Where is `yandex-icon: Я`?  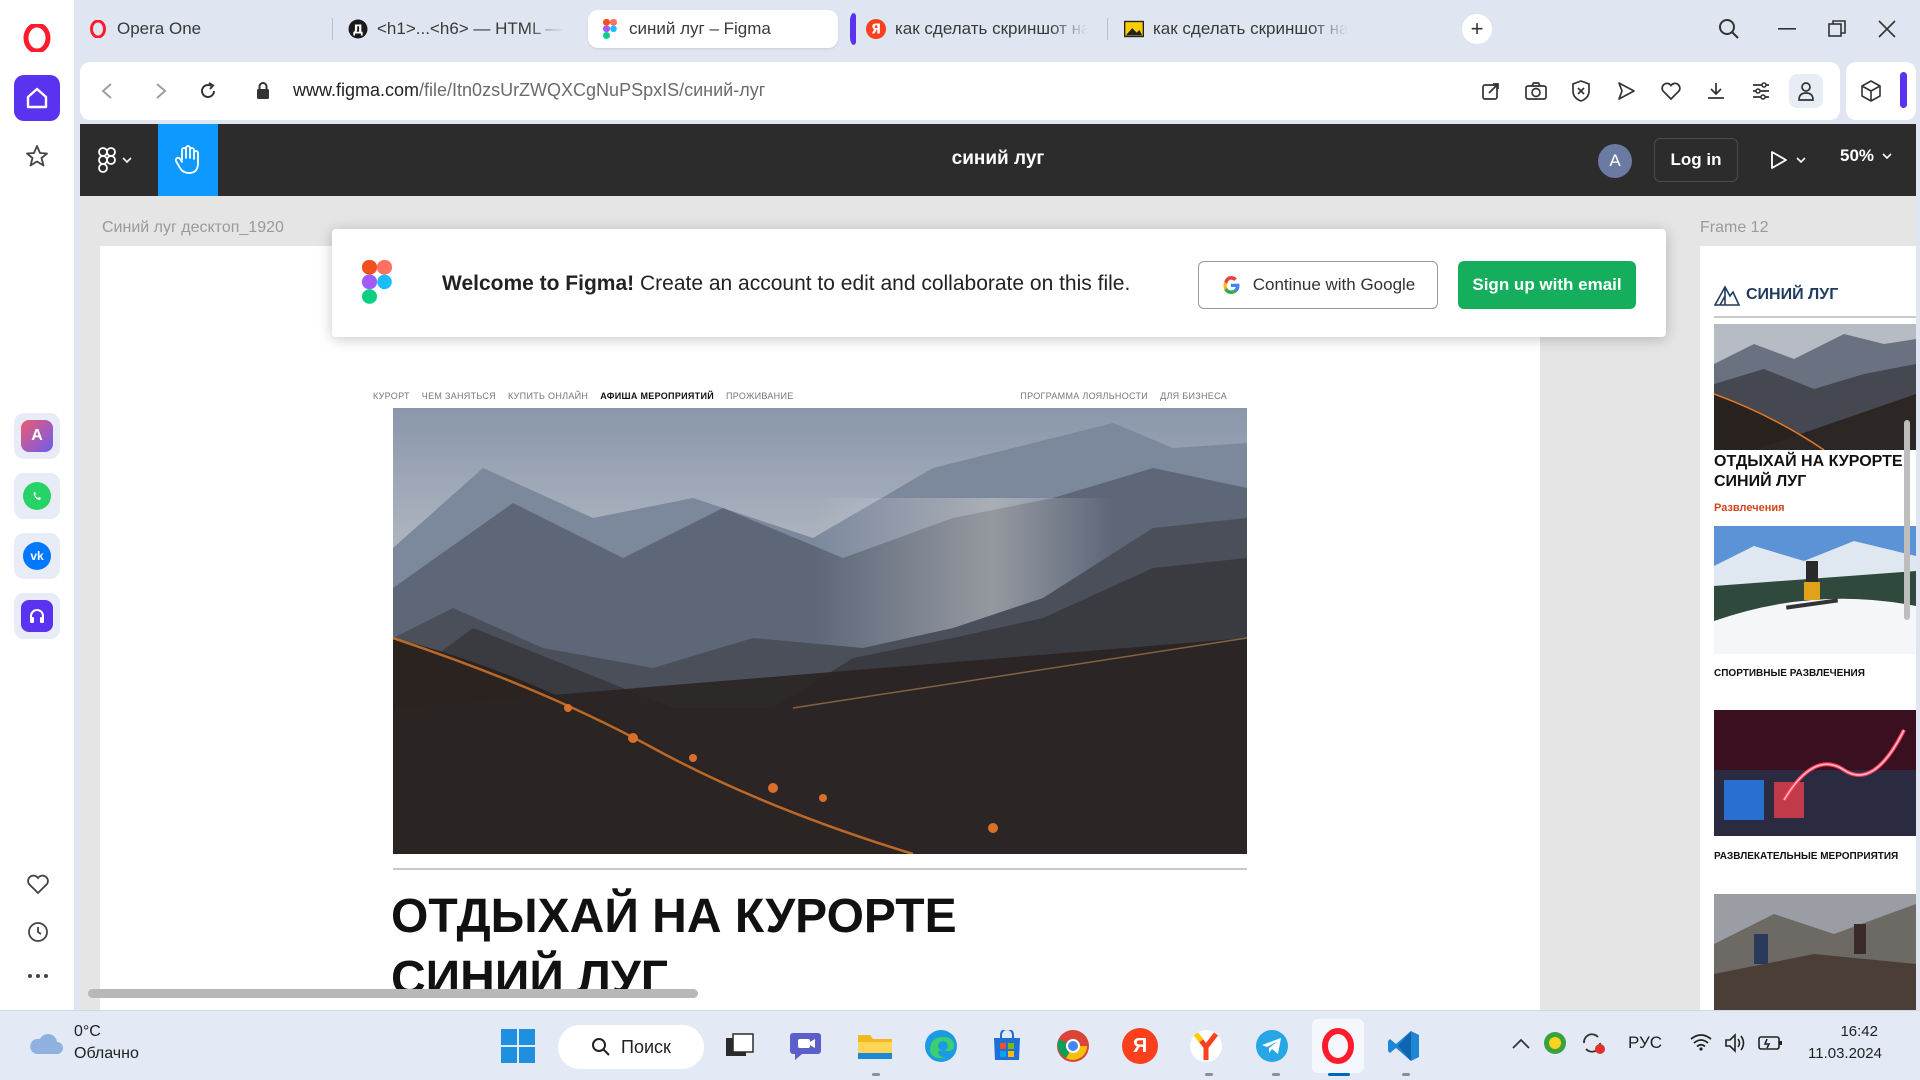 yandex-icon: Я is located at coordinates (876, 29).